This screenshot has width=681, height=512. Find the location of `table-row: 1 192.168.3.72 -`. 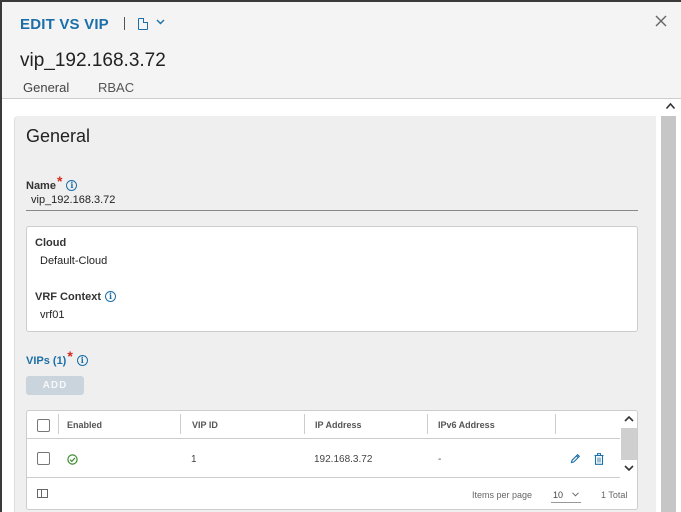

table-row: 1 192.168.3.72 - is located at coordinates (323, 459).